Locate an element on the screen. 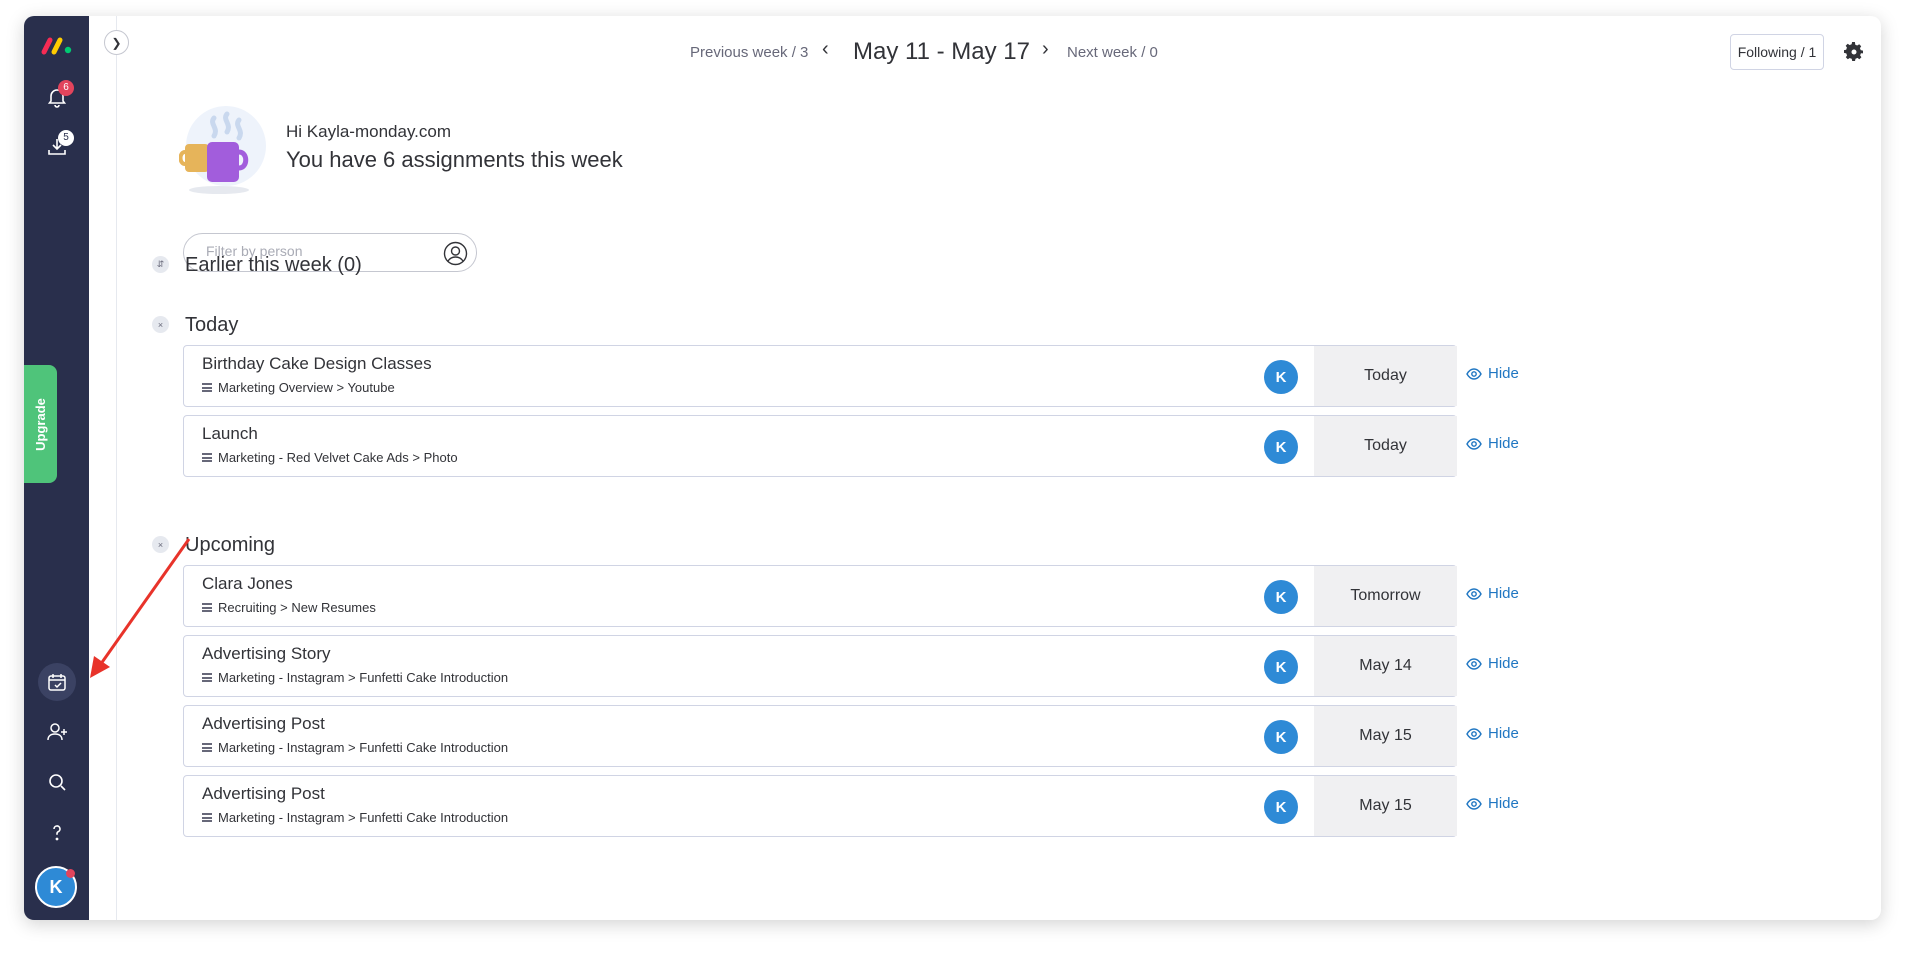 The height and width of the screenshot is (953, 1905). my-work-button is located at coordinates (57, 682).